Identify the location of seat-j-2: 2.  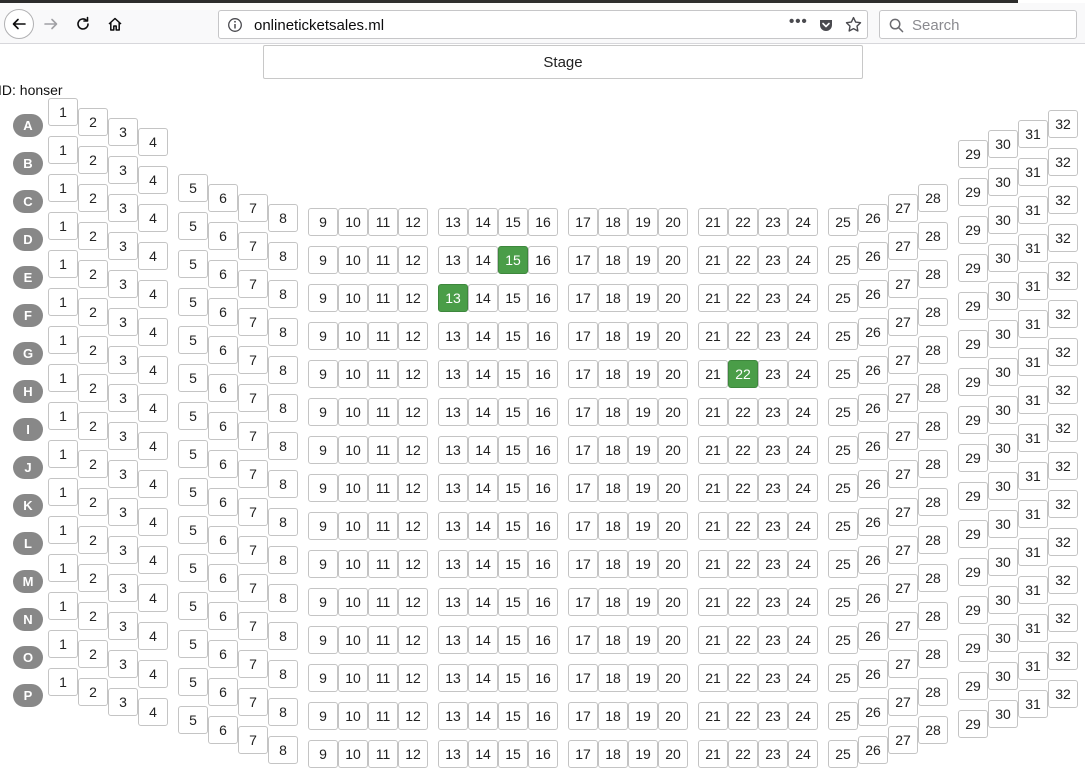
(93, 464).